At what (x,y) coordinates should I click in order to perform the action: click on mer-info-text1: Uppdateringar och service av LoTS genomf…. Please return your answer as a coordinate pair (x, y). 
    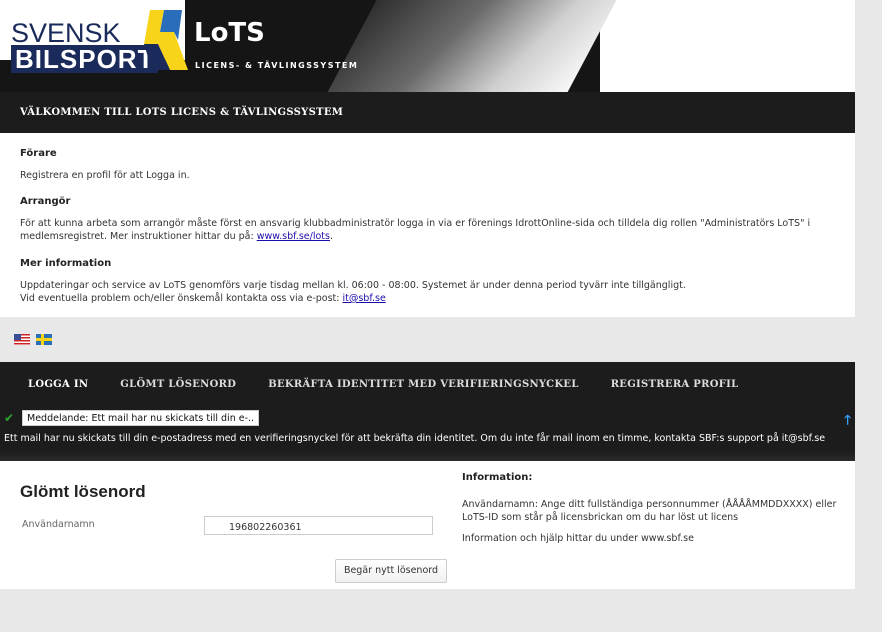
    Looking at the image, I should click on (353, 285).